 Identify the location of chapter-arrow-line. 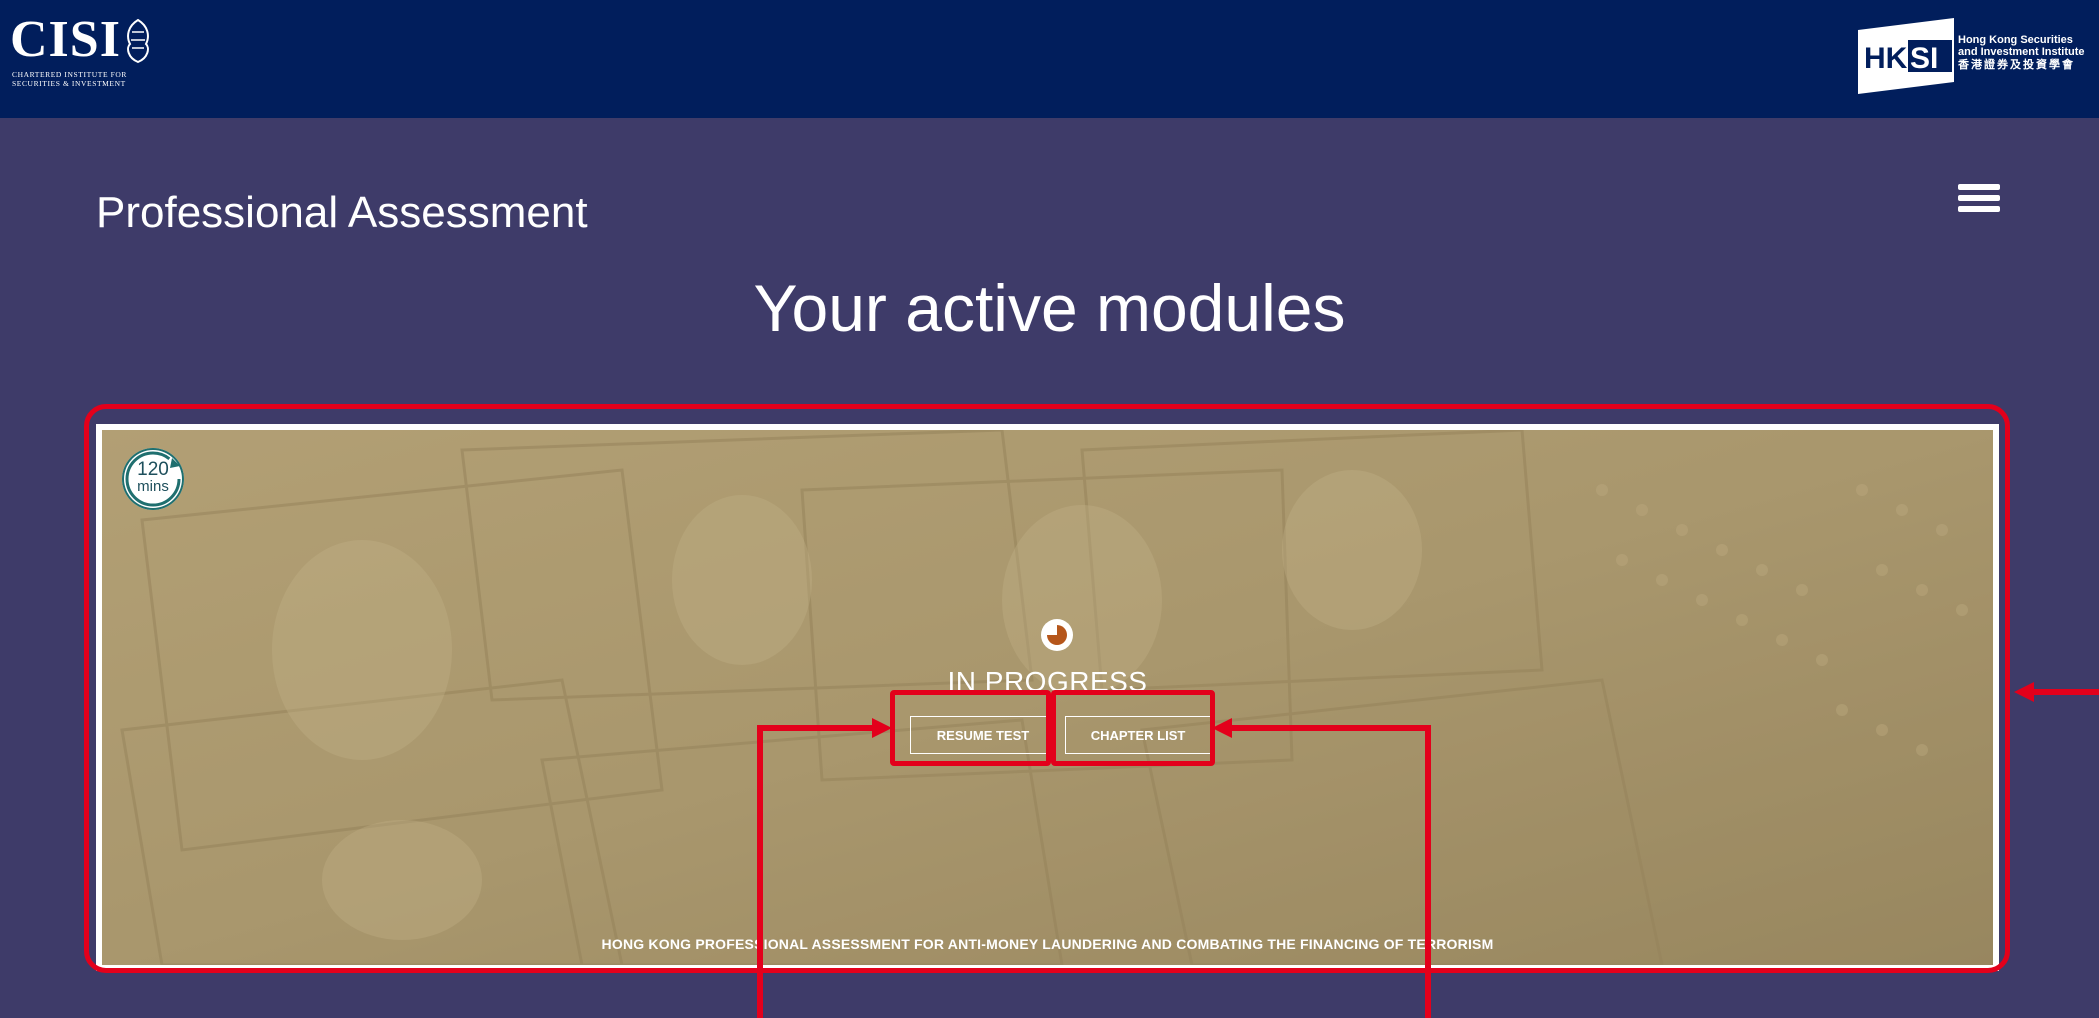
(1330, 871).